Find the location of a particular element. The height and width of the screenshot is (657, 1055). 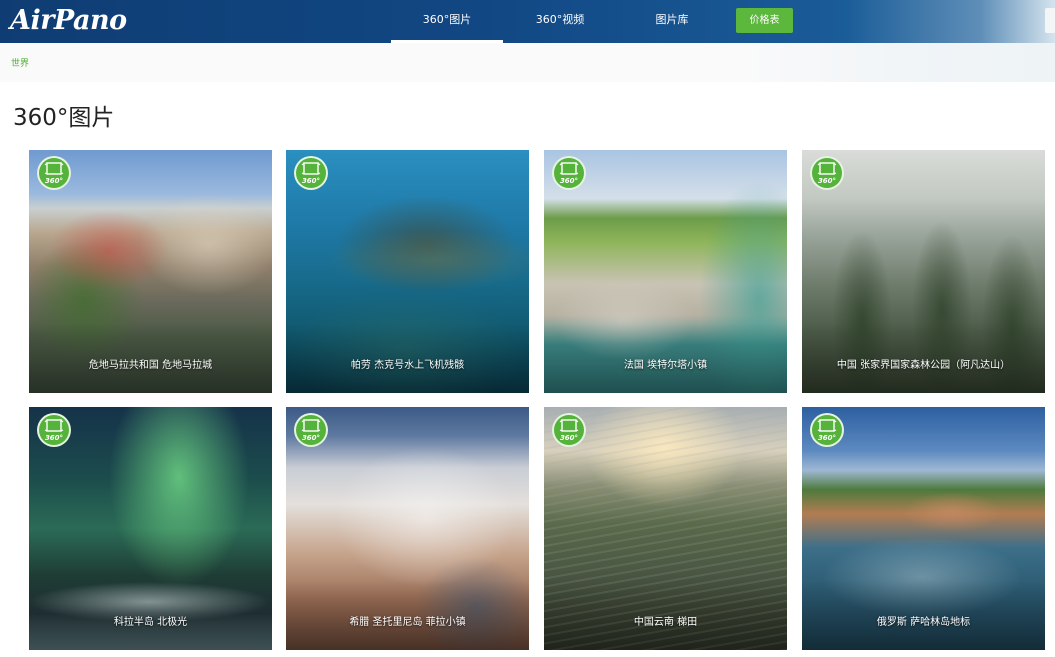

photo-card-zhangjiajie: 360° 中国 张家界国家森林公园（阿凡达山） is located at coordinates (923, 271).